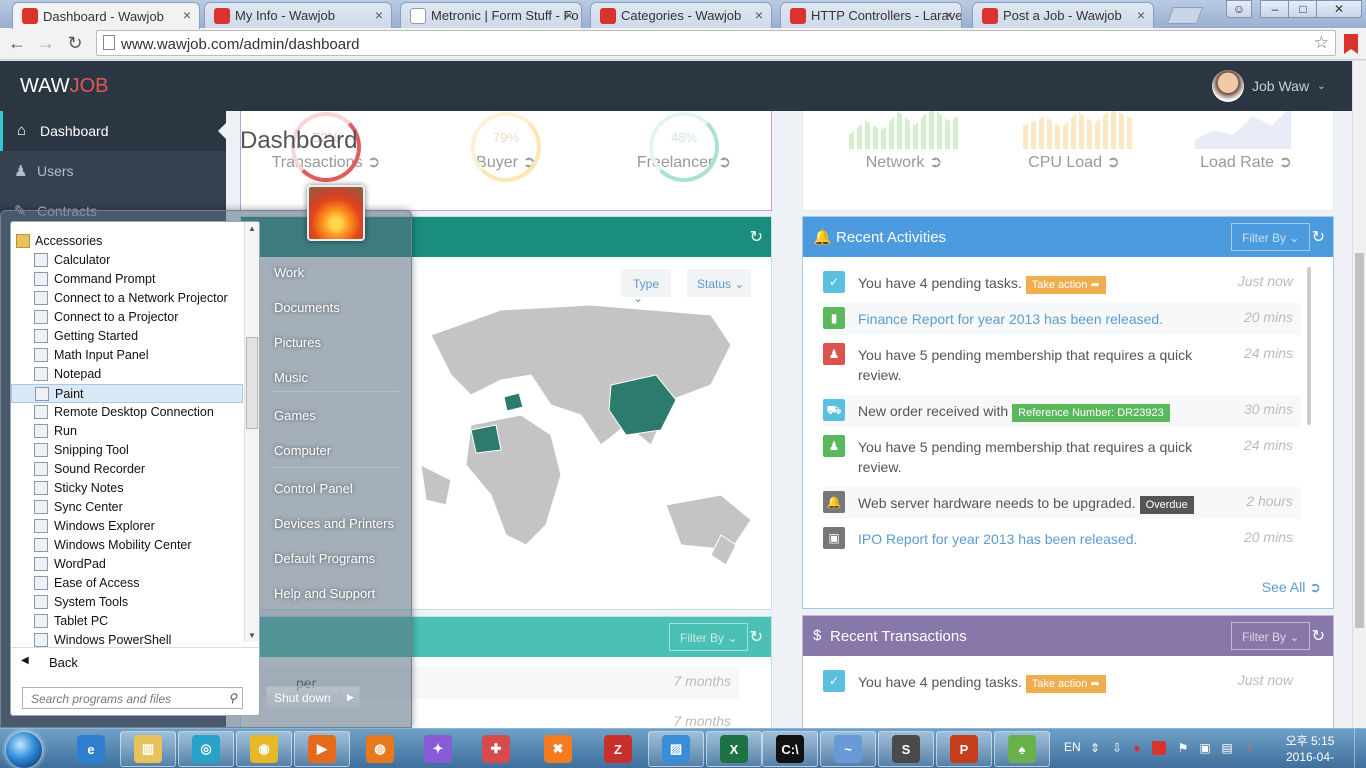 The height and width of the screenshot is (768, 1366). I want to click on program-list-scroll-thumb, so click(252, 383).